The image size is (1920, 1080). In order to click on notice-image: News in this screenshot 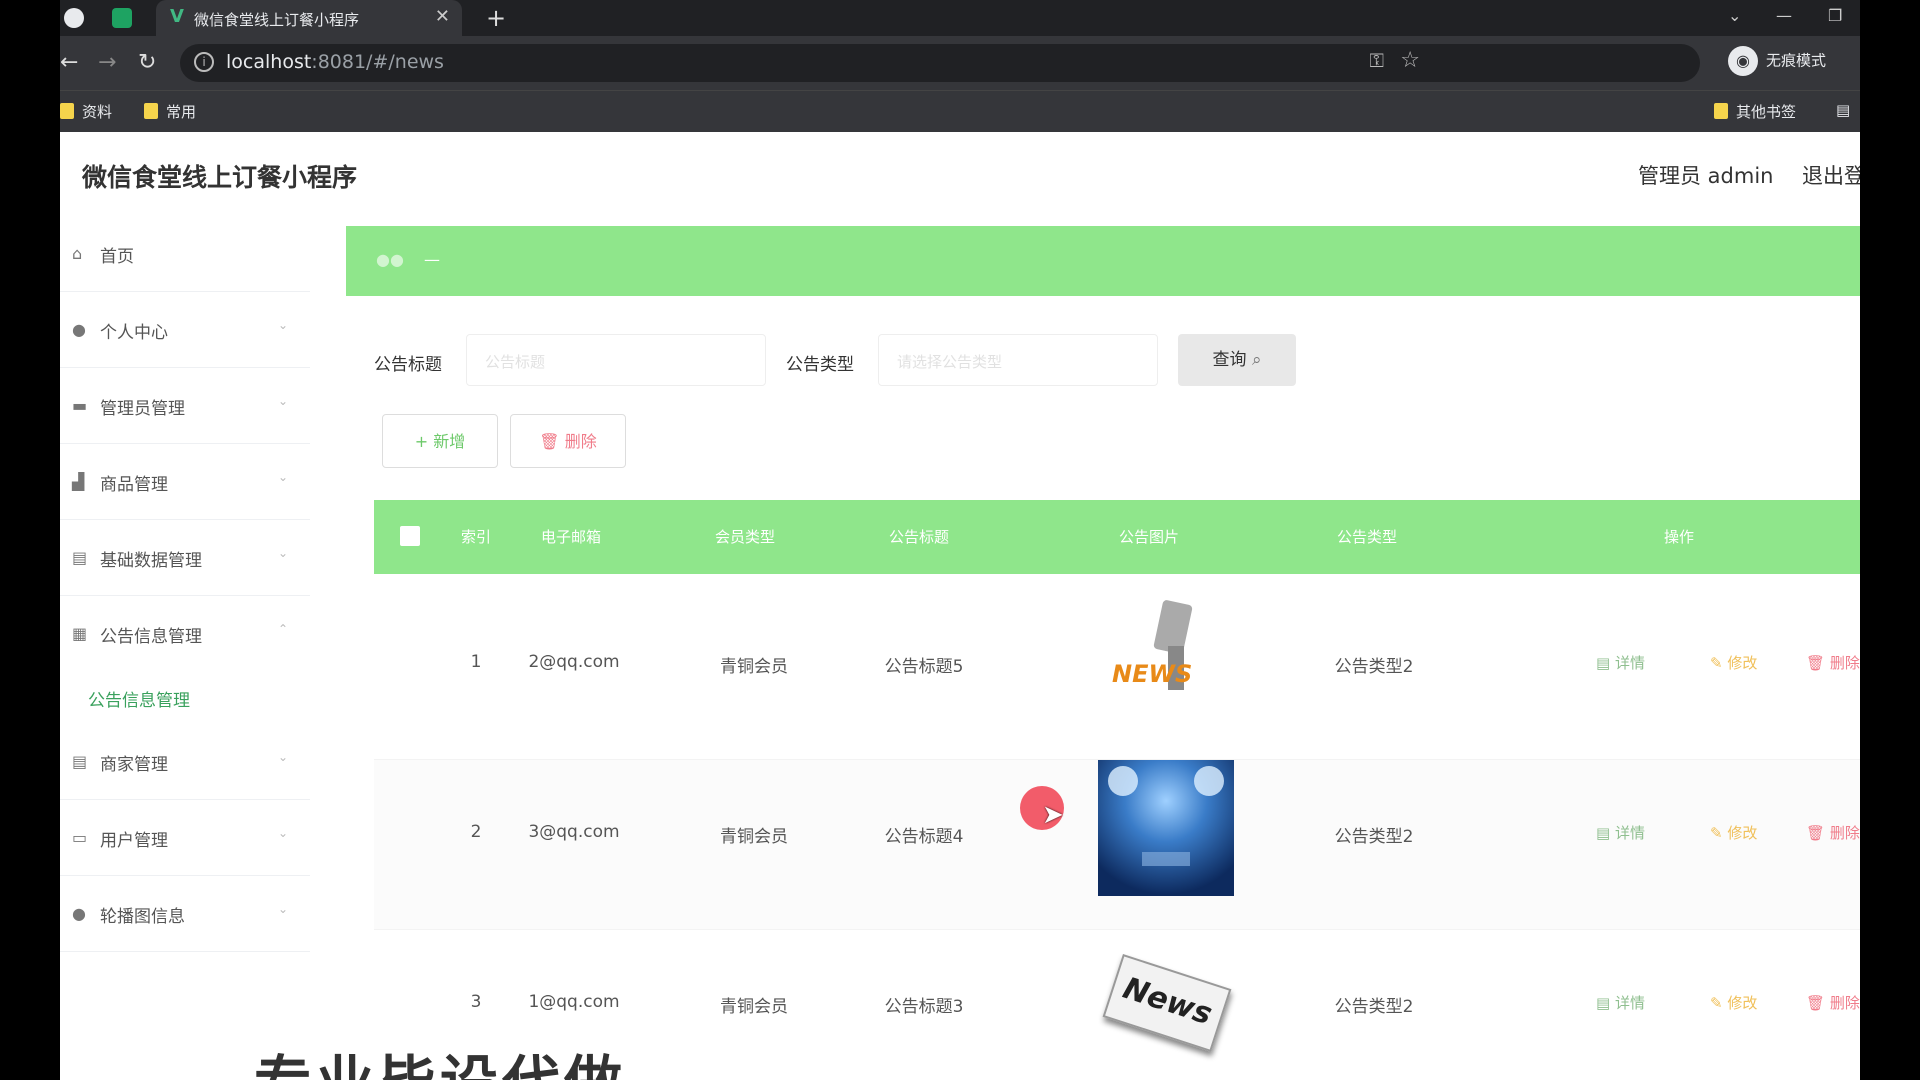, I will do `click(1166, 1008)`.